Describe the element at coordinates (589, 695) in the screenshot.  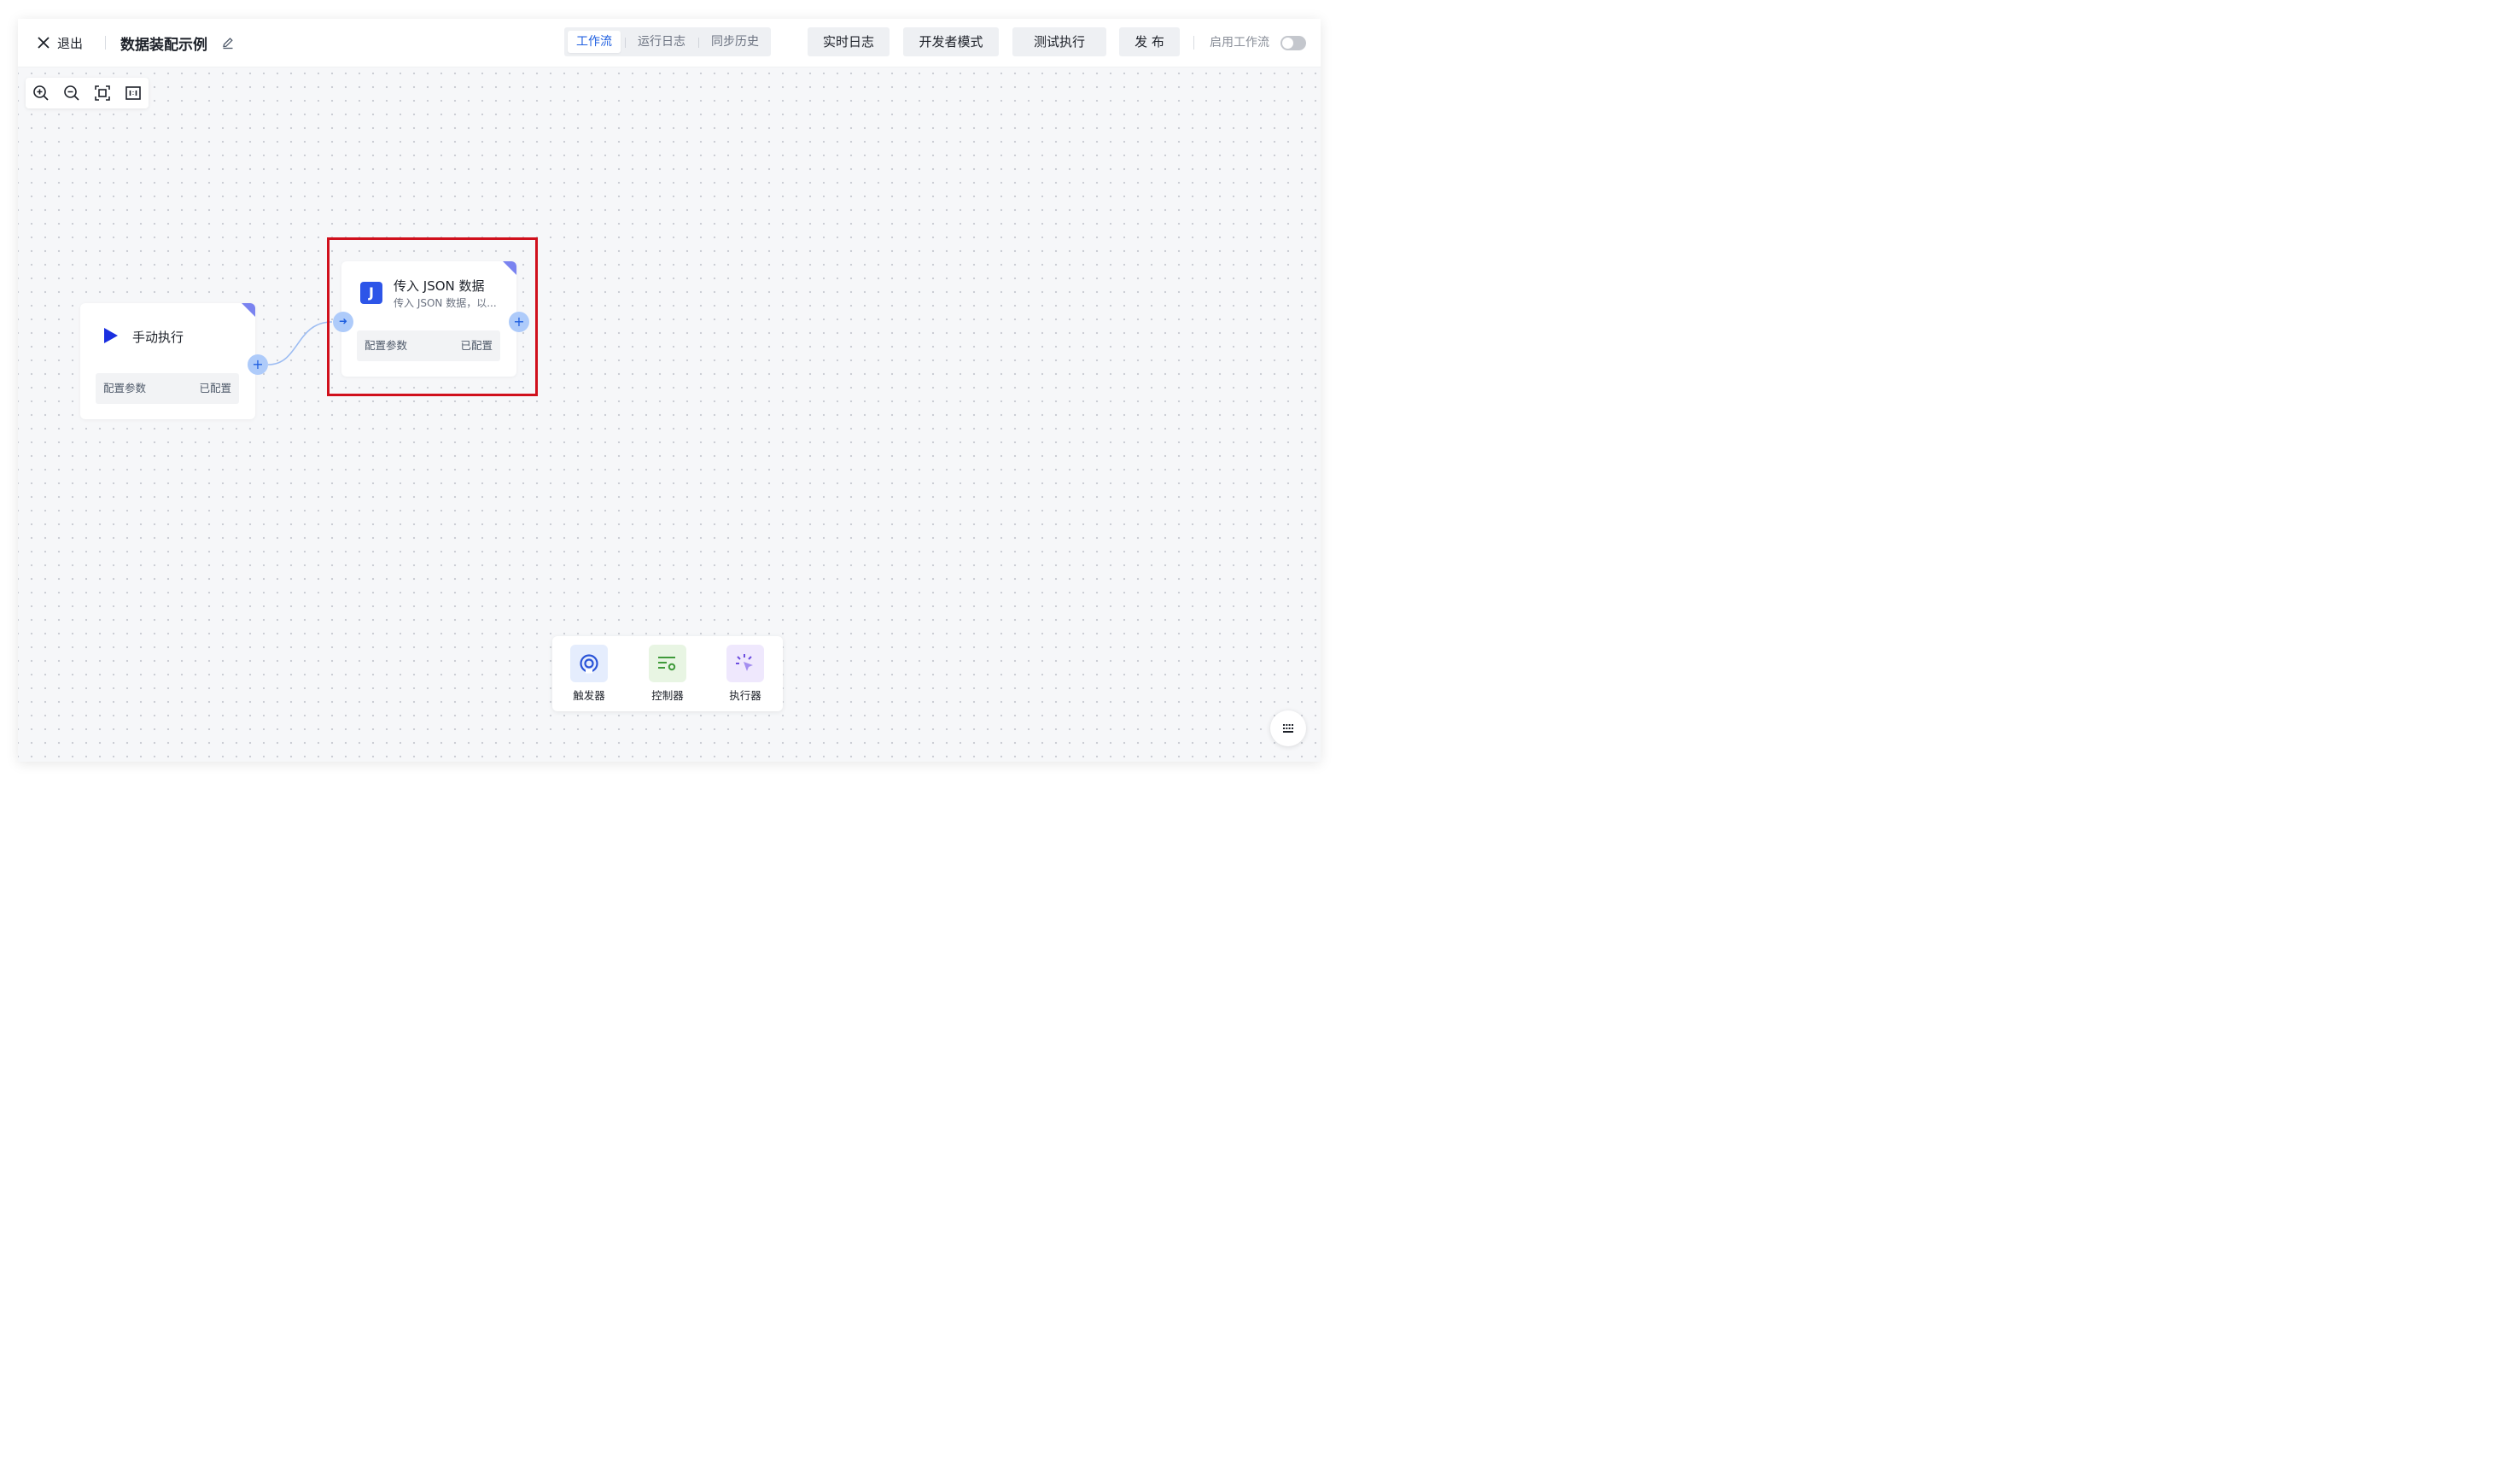
I see `palette-label: 触发器` at that location.